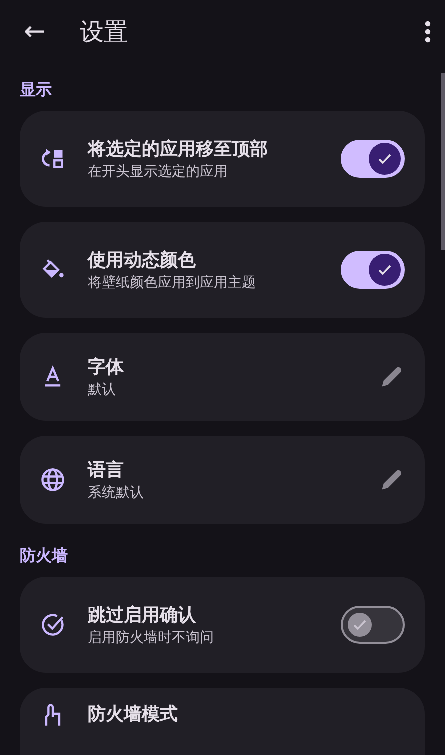  Describe the element at coordinates (222, 480) in the screenshot. I see `setting-card: 语言 系统默认` at that location.